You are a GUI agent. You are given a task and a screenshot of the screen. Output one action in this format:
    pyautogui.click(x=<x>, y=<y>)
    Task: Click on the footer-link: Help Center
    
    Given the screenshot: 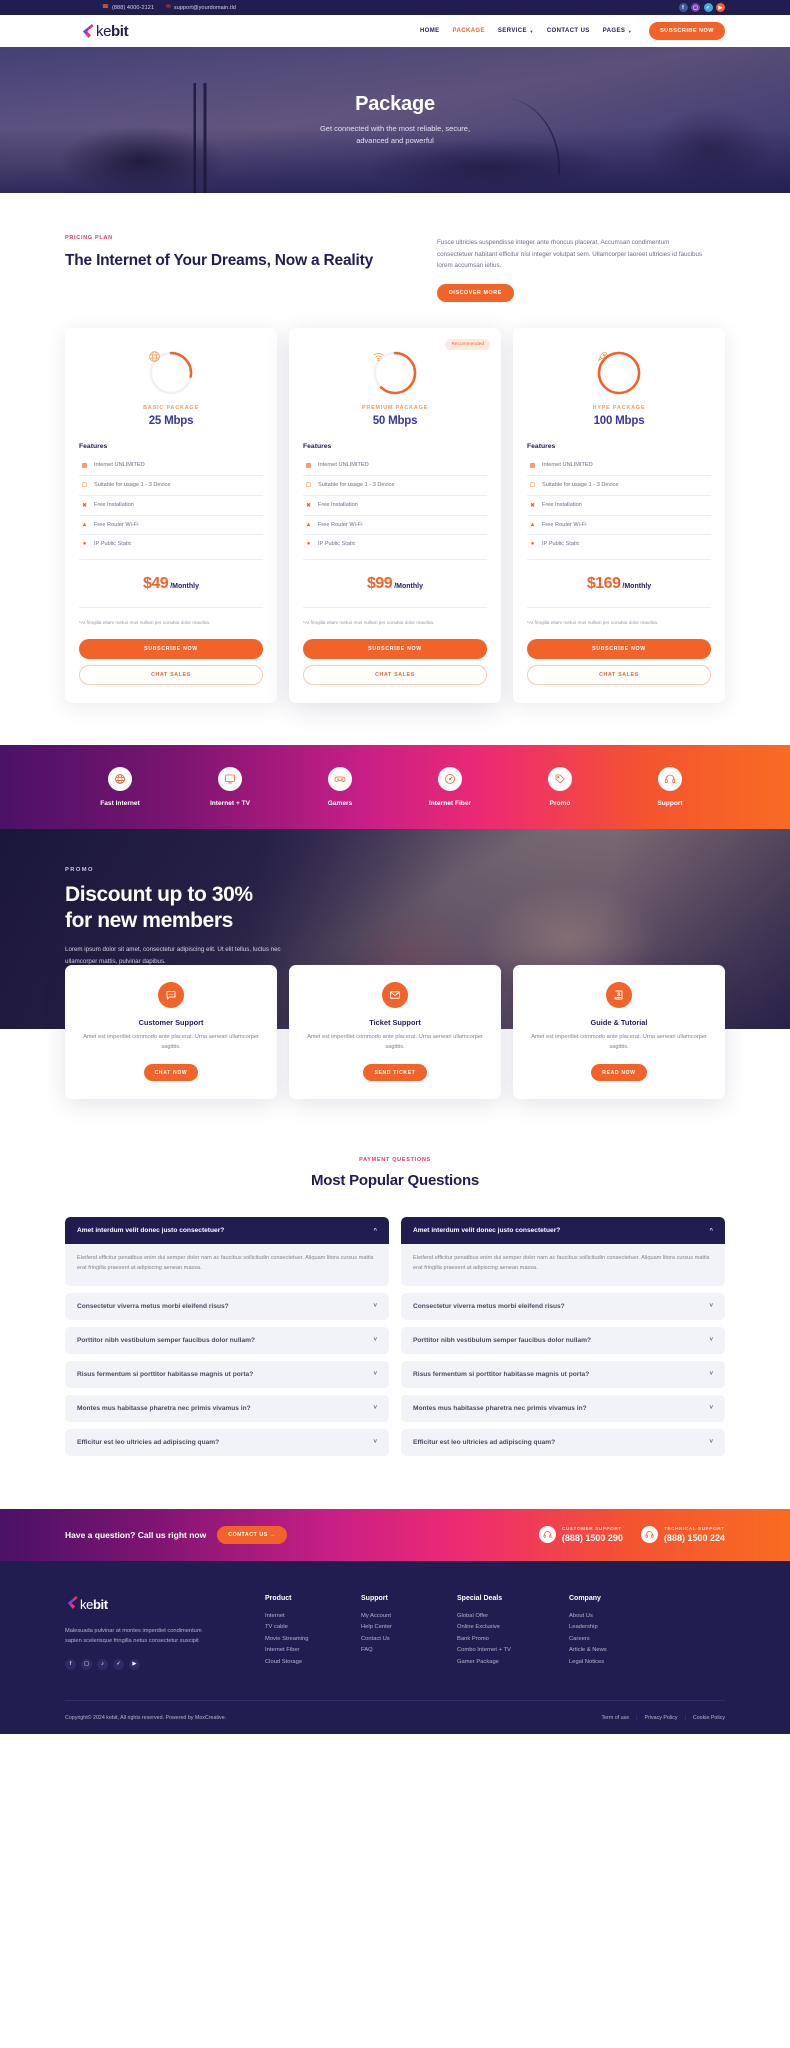 What is the action you would take?
    pyautogui.click(x=409, y=1627)
    